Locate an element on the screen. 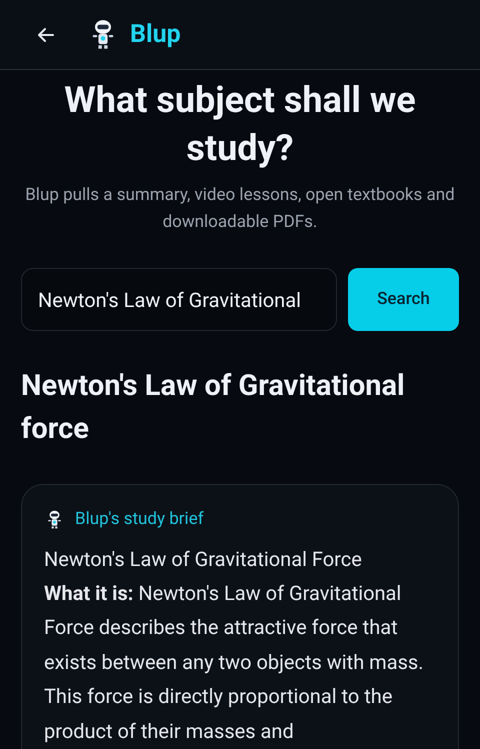 This screenshot has width=480, height=749. brief-label: Blup's study brief is located at coordinates (139, 519).